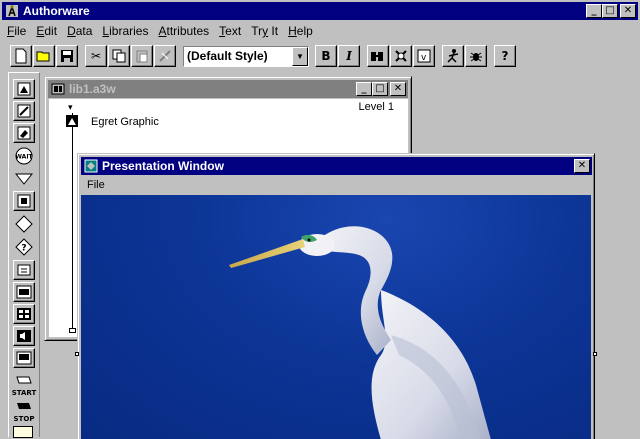 This screenshot has width=640, height=439. I want to click on app-titlebar: Authorware _ □ ✕, so click(320, 11).